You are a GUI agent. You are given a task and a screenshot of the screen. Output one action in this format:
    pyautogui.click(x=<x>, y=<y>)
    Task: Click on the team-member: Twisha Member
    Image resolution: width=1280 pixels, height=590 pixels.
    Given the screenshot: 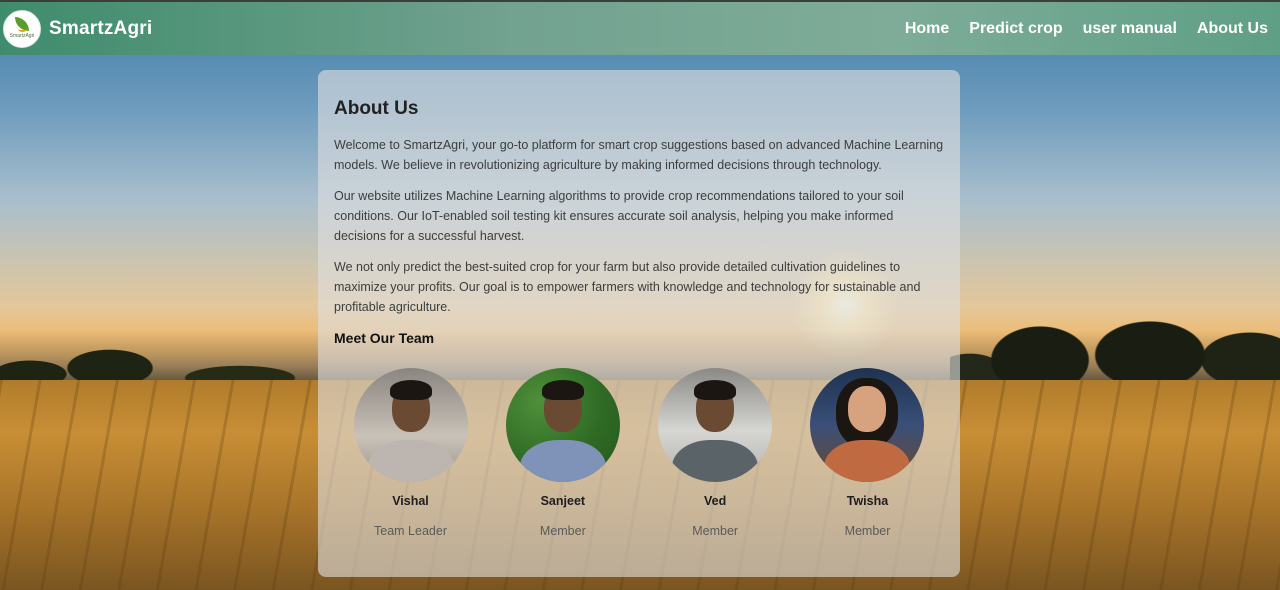 What is the action you would take?
    pyautogui.click(x=867, y=453)
    